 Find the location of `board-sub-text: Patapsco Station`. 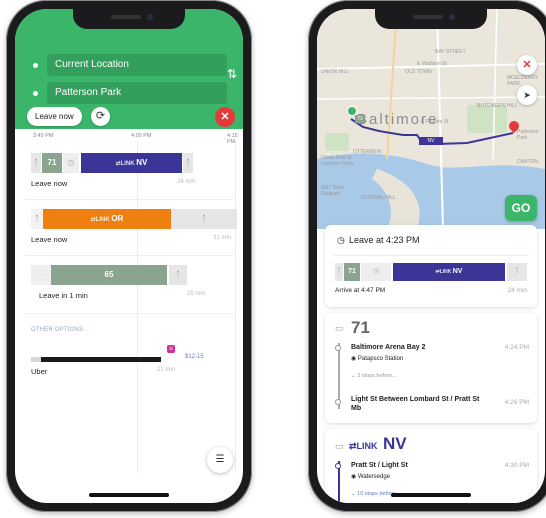

board-sub-text: Patapsco Station is located at coordinates (380, 359).